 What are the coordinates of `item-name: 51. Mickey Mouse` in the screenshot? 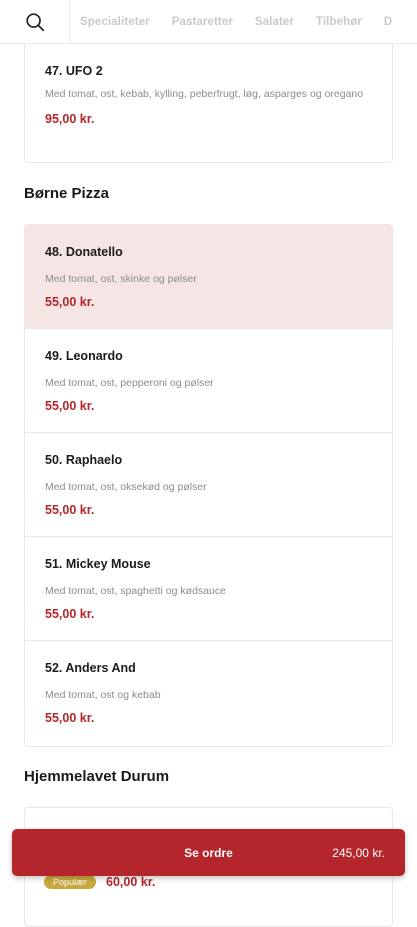 It's located at (98, 564).